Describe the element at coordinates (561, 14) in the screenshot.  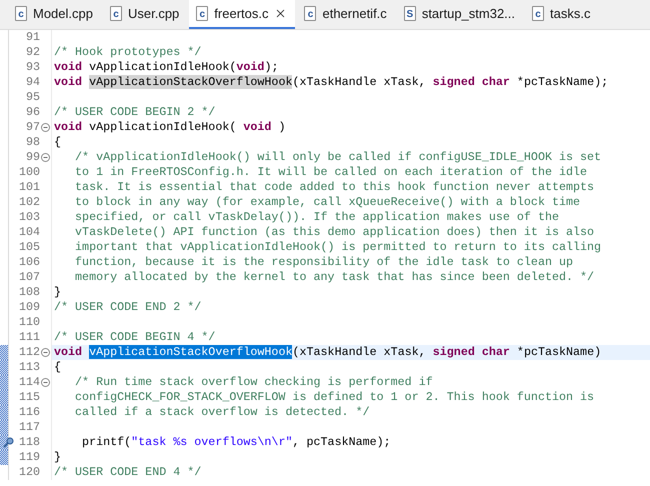
I see `file-tab: c tasks.c` at that location.